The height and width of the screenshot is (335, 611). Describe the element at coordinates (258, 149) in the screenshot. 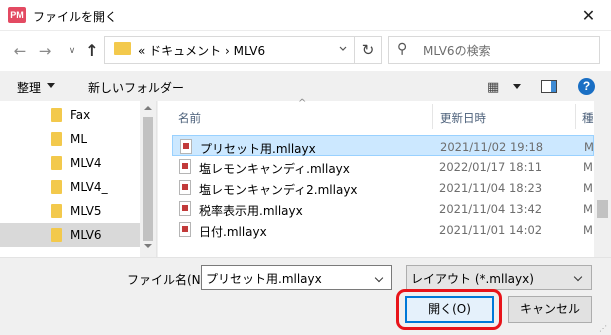

I see `file-name: プリセット用.mllayx` at that location.